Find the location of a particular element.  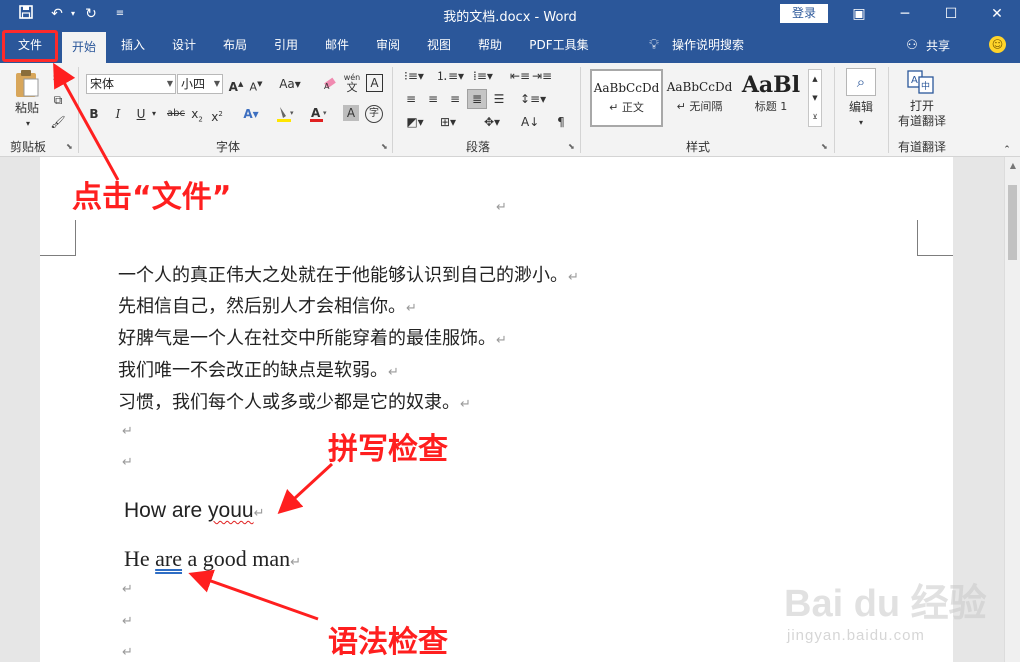

tab-home: 开始 is located at coordinates (84, 47).